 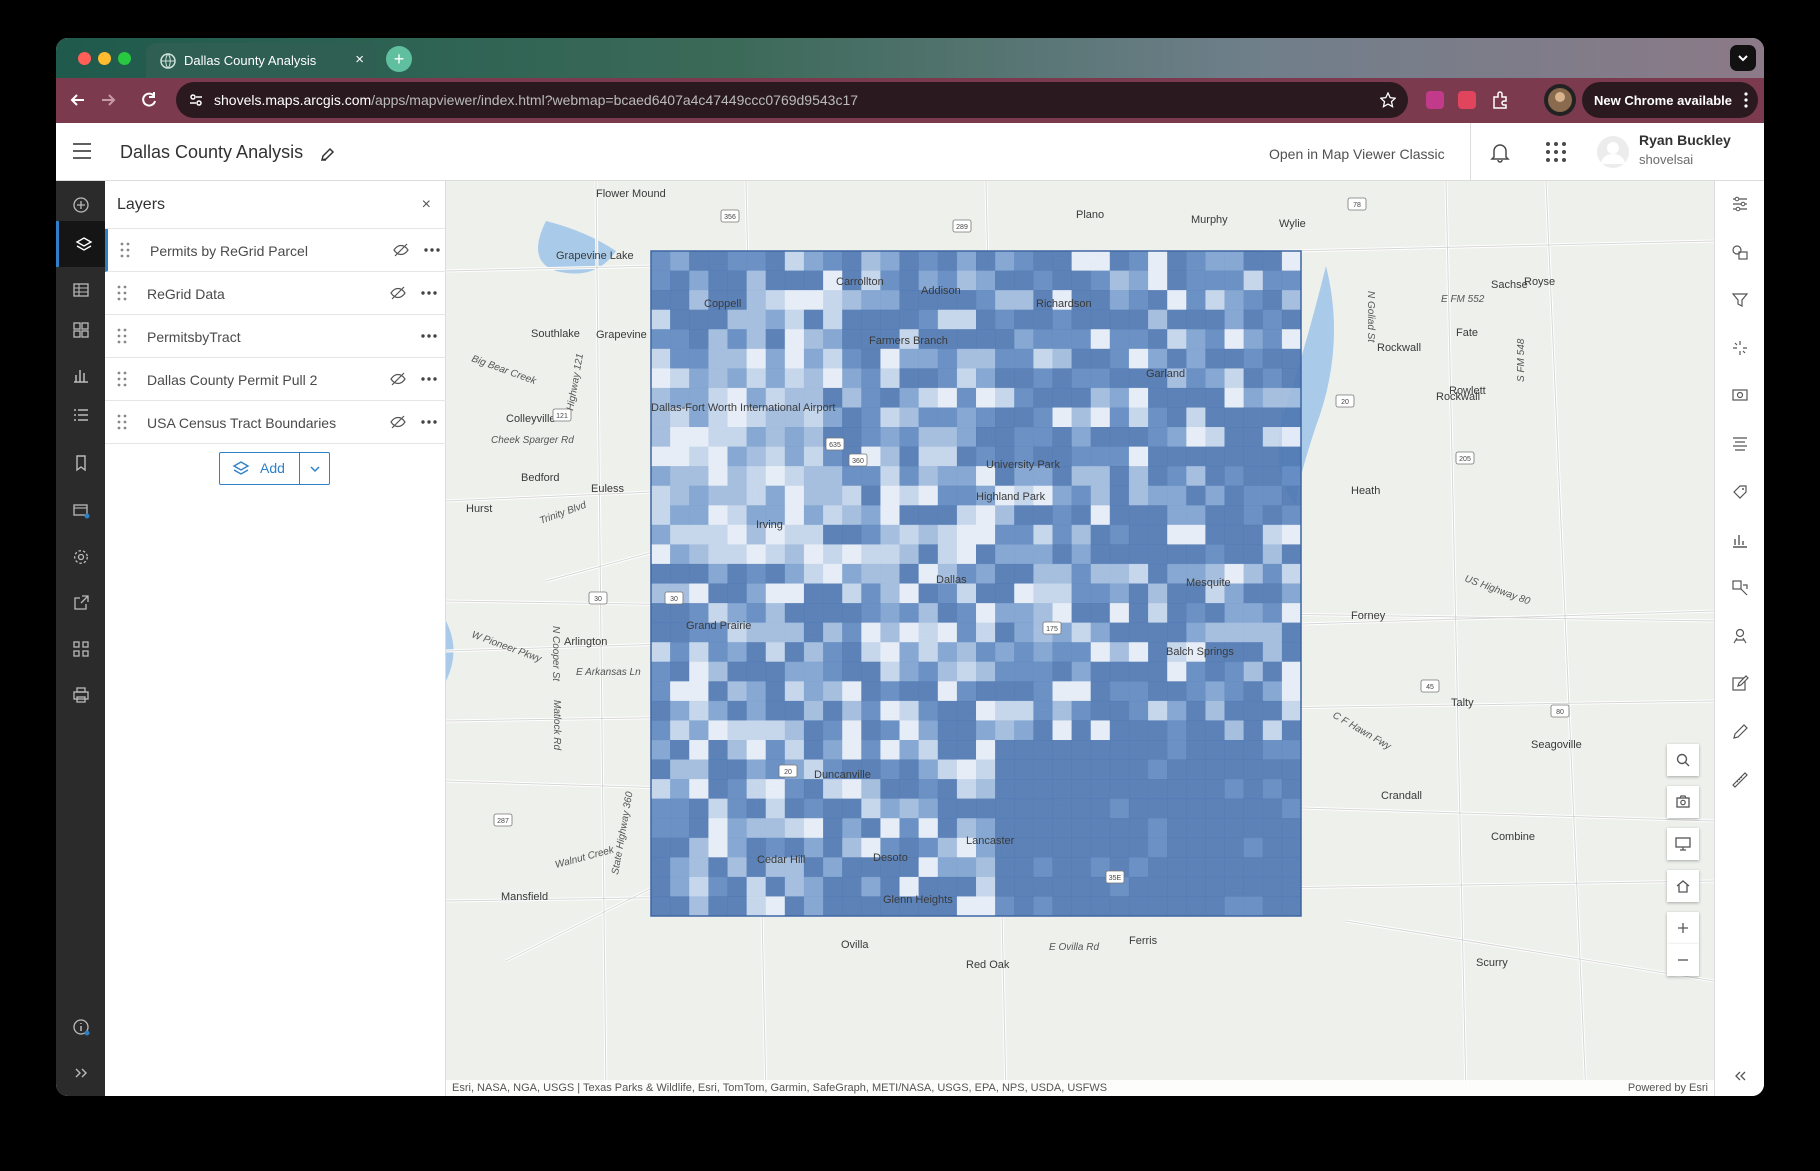 I want to click on layer-item: Dallas County Permit Pull 2, so click(x=275, y=379).